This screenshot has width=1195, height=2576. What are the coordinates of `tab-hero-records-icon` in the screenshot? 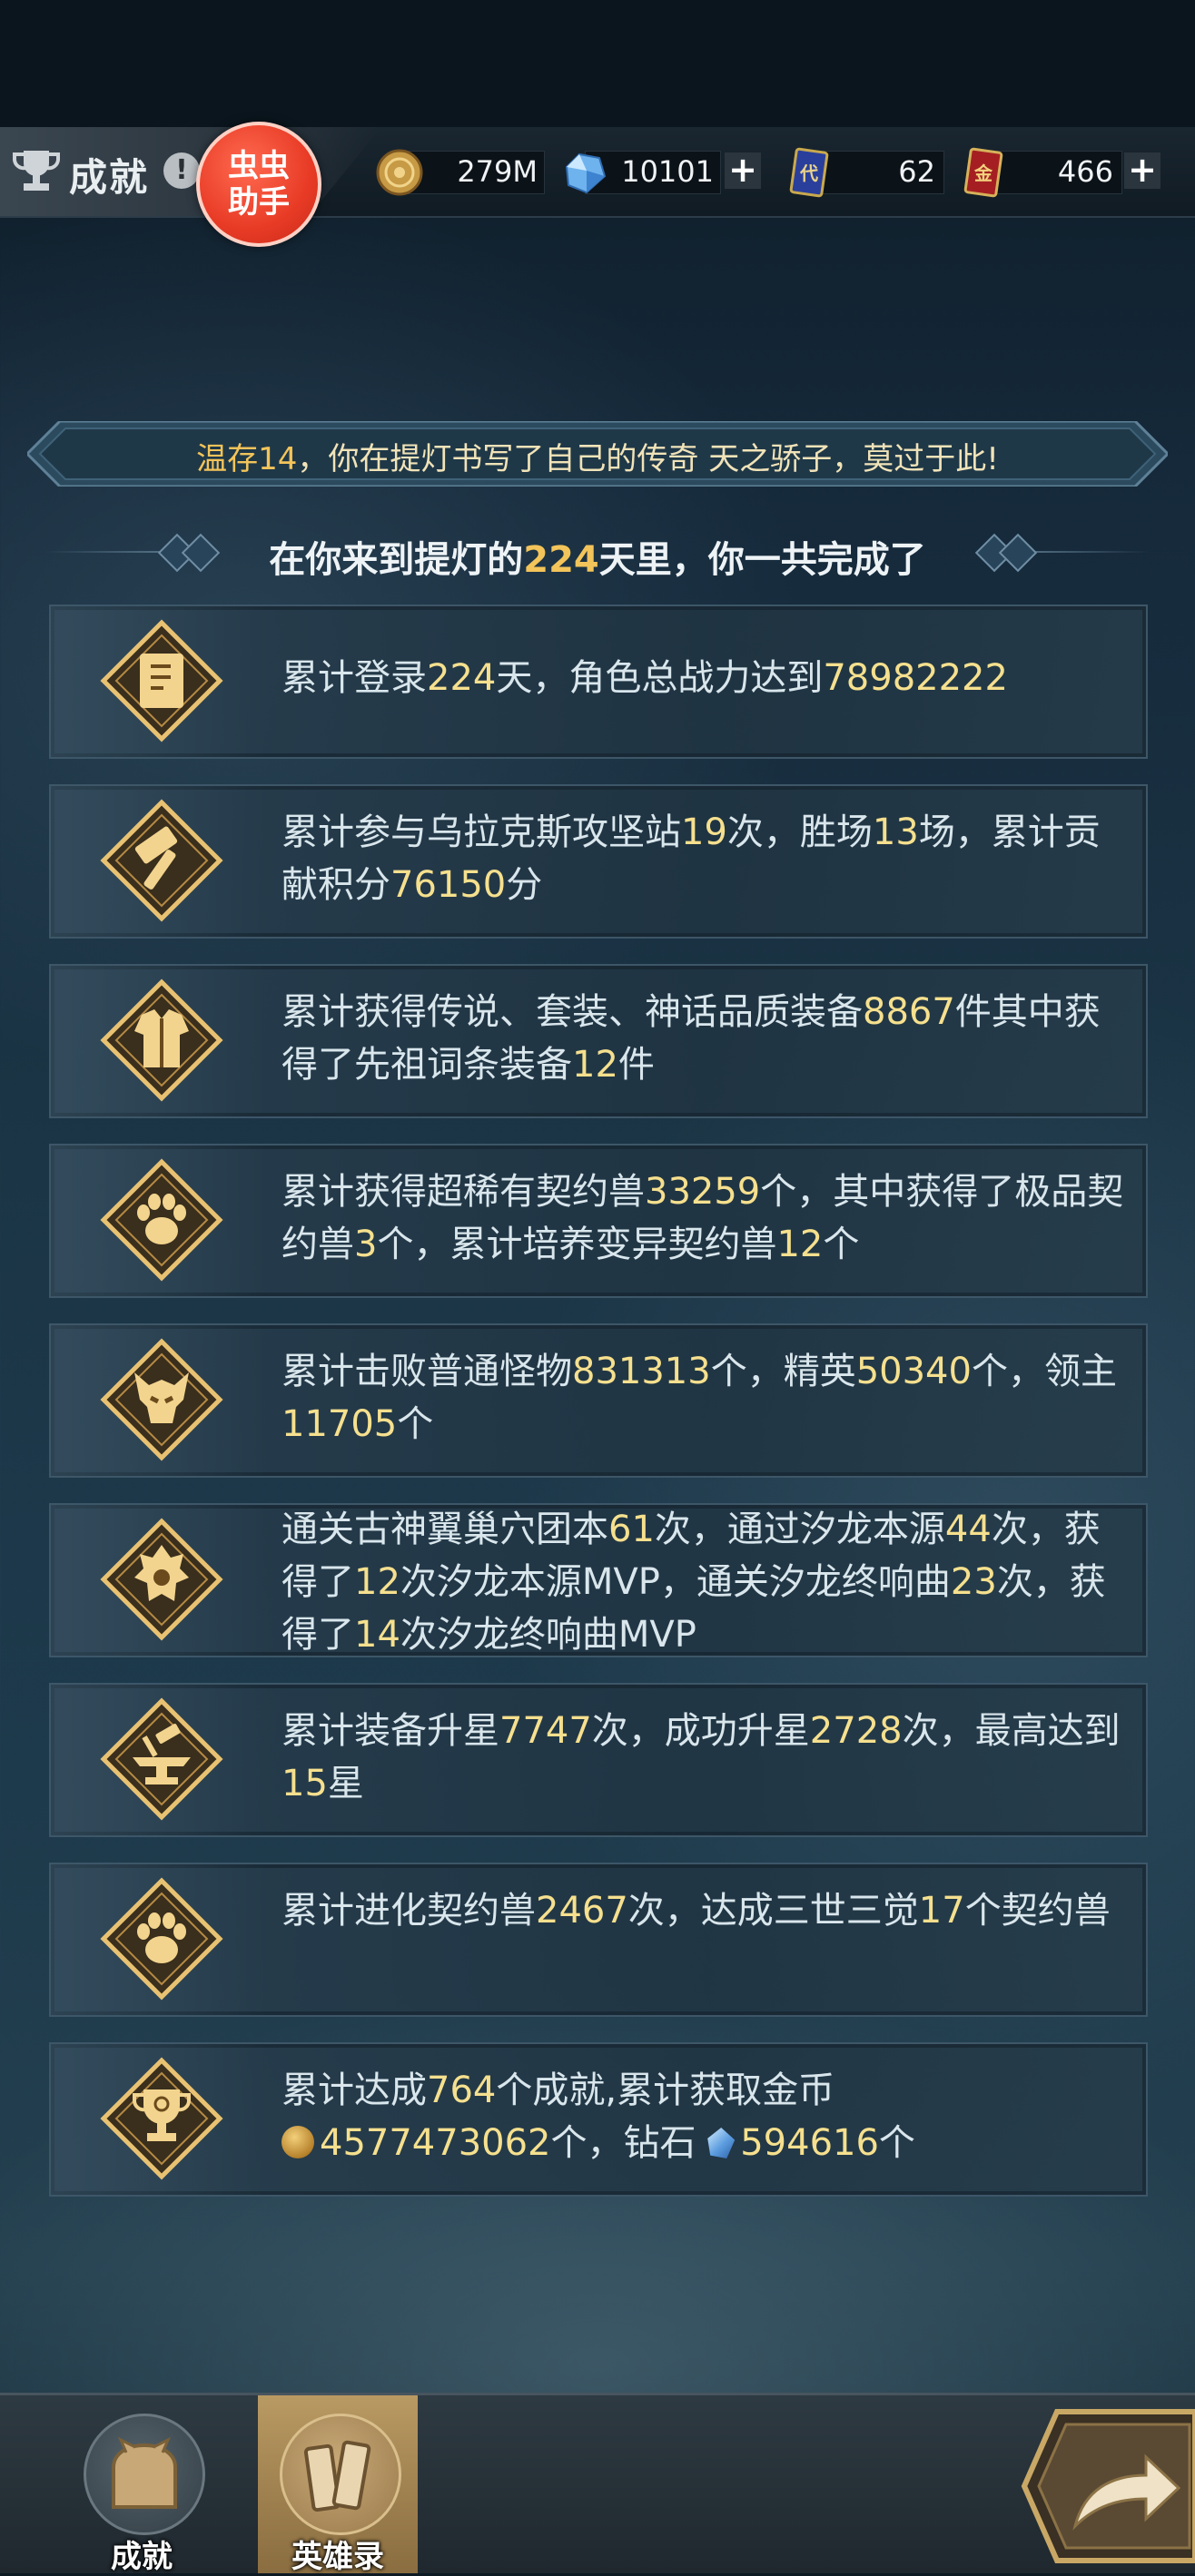 It's located at (340, 2474).